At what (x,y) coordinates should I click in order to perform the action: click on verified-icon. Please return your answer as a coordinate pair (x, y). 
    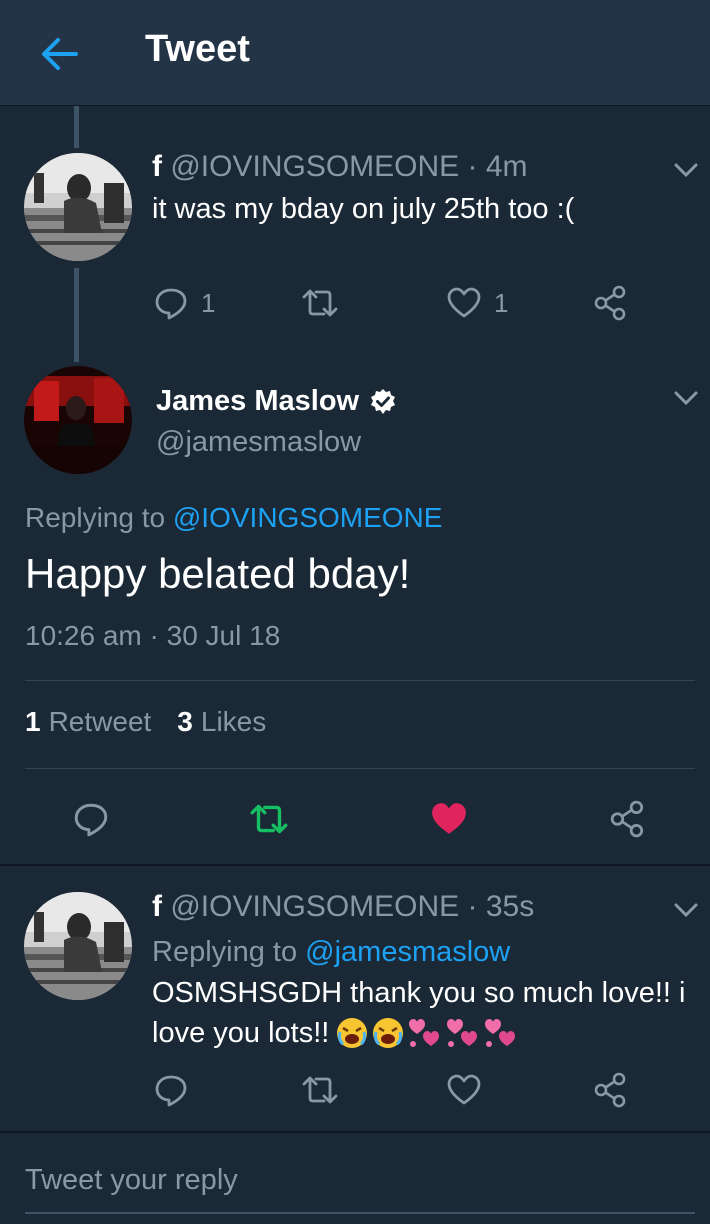
    Looking at the image, I should click on (383, 401).